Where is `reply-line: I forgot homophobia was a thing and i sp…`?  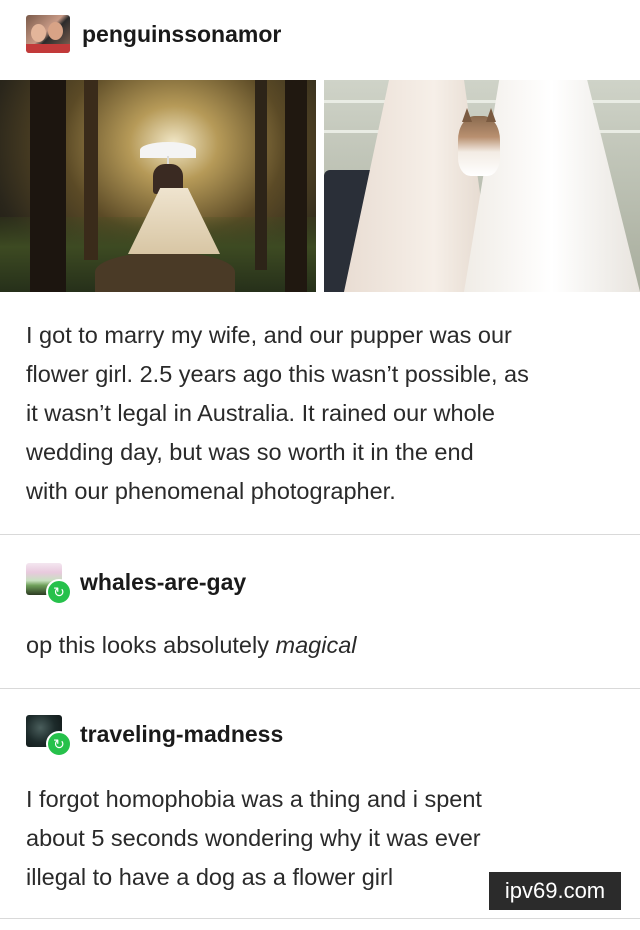 reply-line: I forgot homophobia was a thing and i sp… is located at coordinates (254, 799).